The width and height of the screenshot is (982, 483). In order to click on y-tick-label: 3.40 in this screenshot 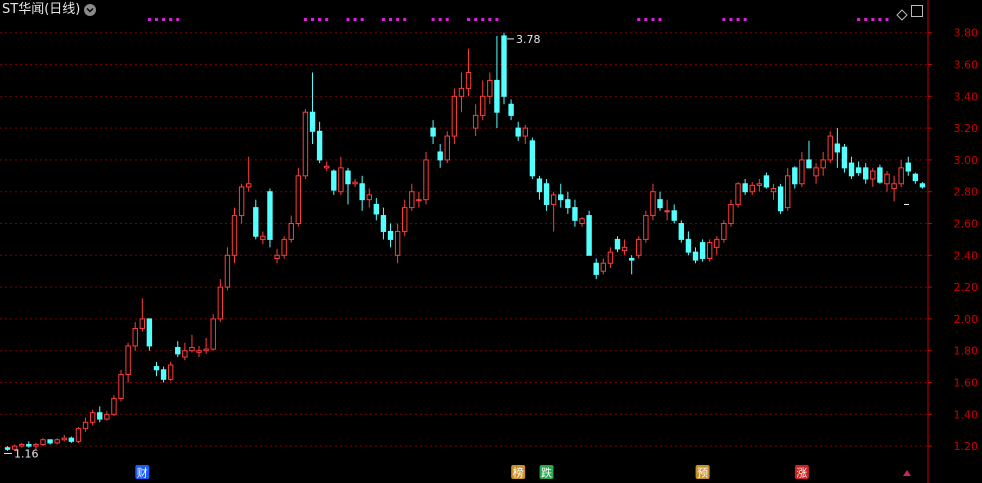, I will do `click(966, 96)`.